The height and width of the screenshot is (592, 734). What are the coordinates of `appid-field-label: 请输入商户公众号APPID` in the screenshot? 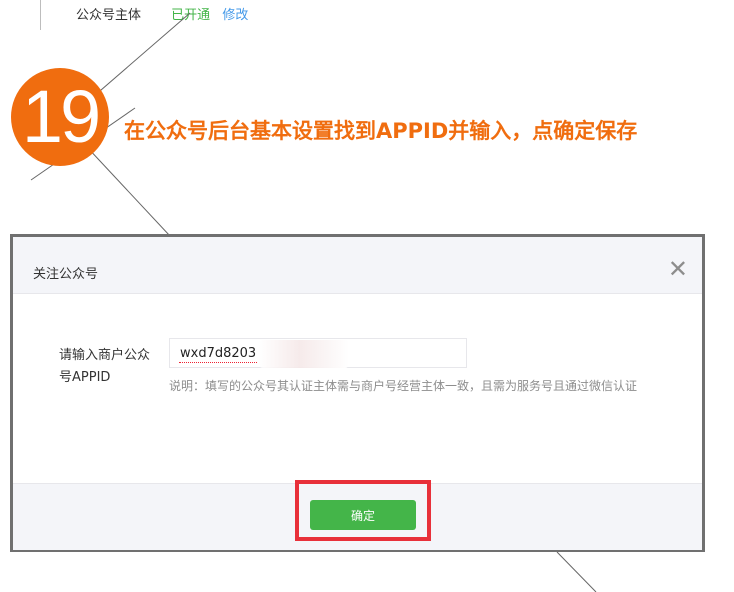 It's located at (105, 366).